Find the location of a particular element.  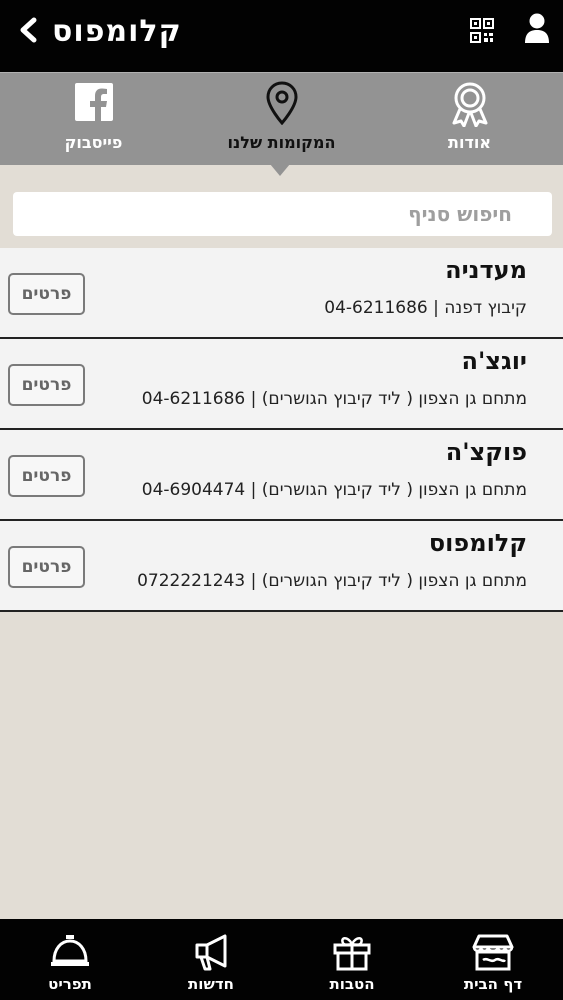

branch-name: פוקצ'ה is located at coordinates (486, 452).